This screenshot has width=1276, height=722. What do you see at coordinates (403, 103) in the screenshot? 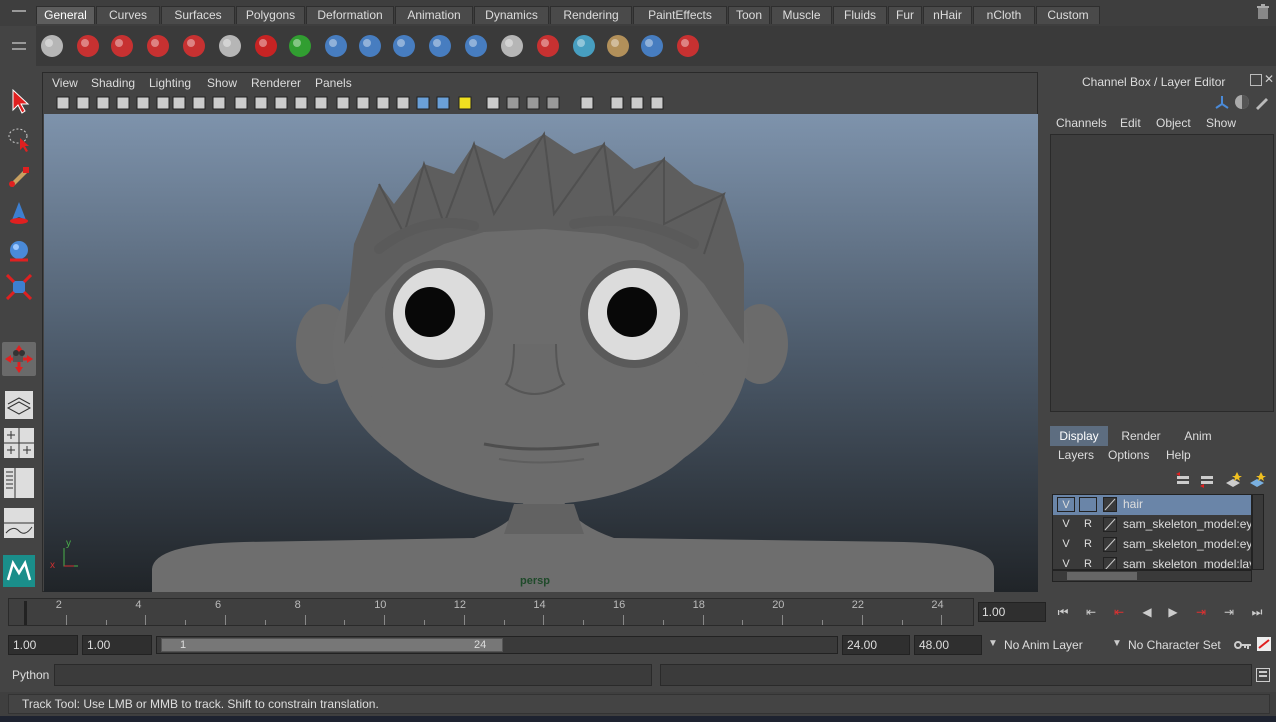
I see `viewport-tool-18-icon` at bounding box center [403, 103].